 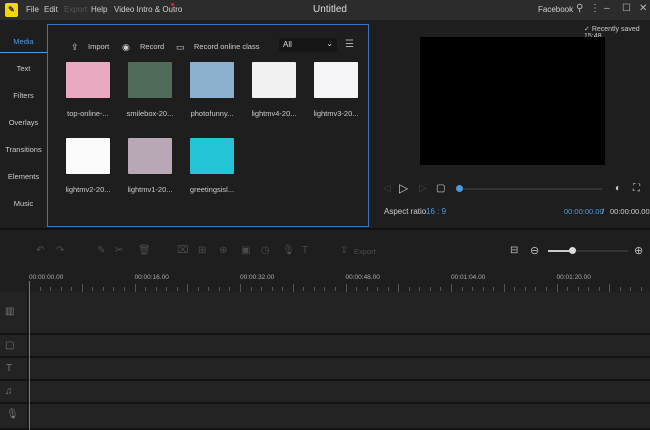 I want to click on filter-value: All, so click(x=287, y=44).